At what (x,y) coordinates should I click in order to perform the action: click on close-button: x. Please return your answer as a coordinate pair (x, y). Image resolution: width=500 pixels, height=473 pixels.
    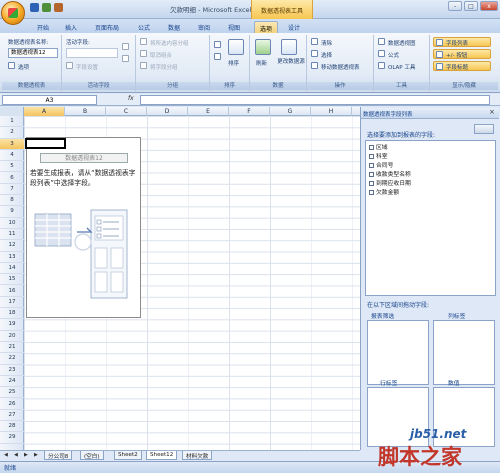
    Looking at the image, I should click on (489, 6).